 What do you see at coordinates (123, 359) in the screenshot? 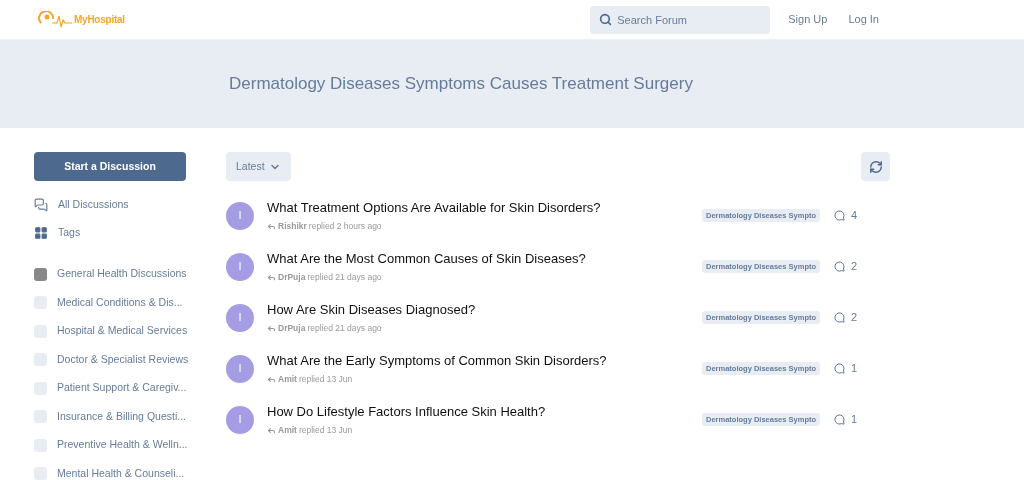
I see `category-link: Doctor & Specialist Reviews` at bounding box center [123, 359].